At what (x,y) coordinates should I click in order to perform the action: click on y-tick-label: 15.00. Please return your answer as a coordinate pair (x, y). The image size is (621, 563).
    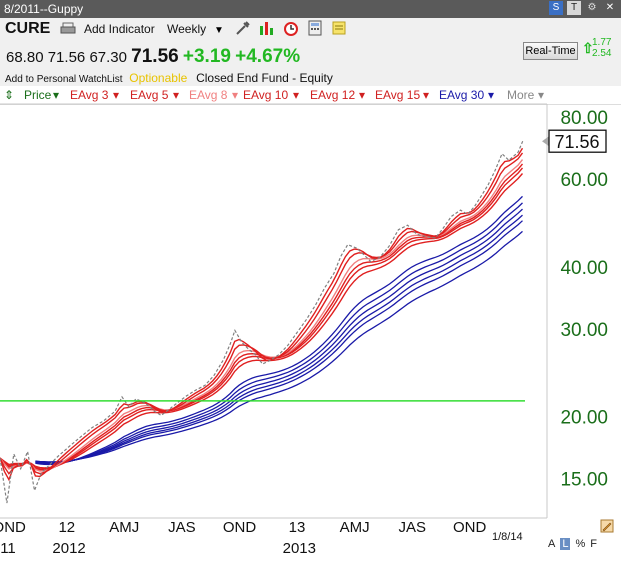
    Looking at the image, I should click on (584, 480).